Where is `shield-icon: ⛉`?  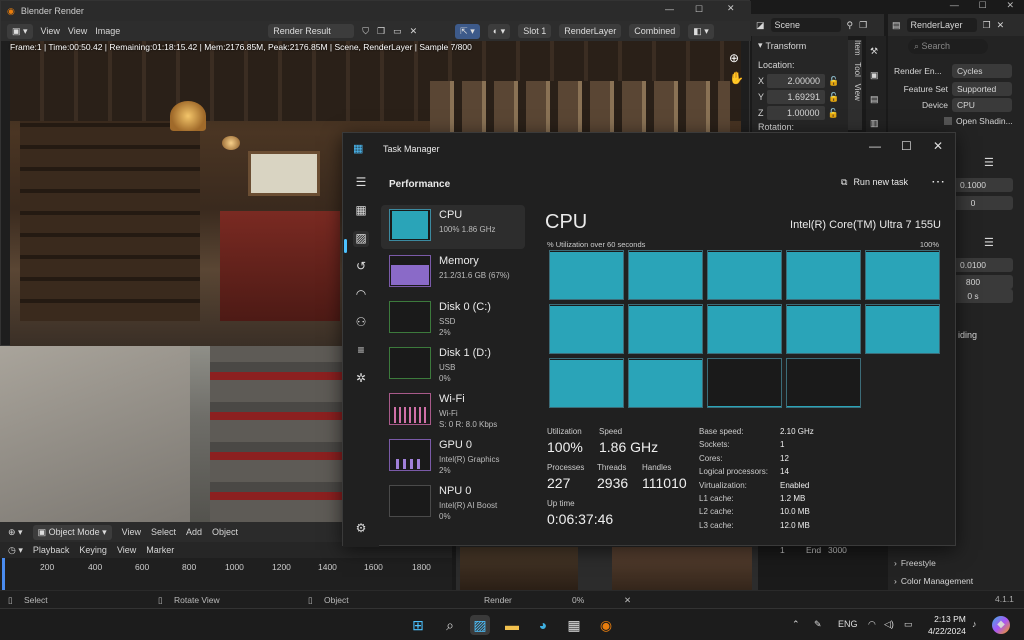
shield-icon: ⛉ is located at coordinates (365, 31).